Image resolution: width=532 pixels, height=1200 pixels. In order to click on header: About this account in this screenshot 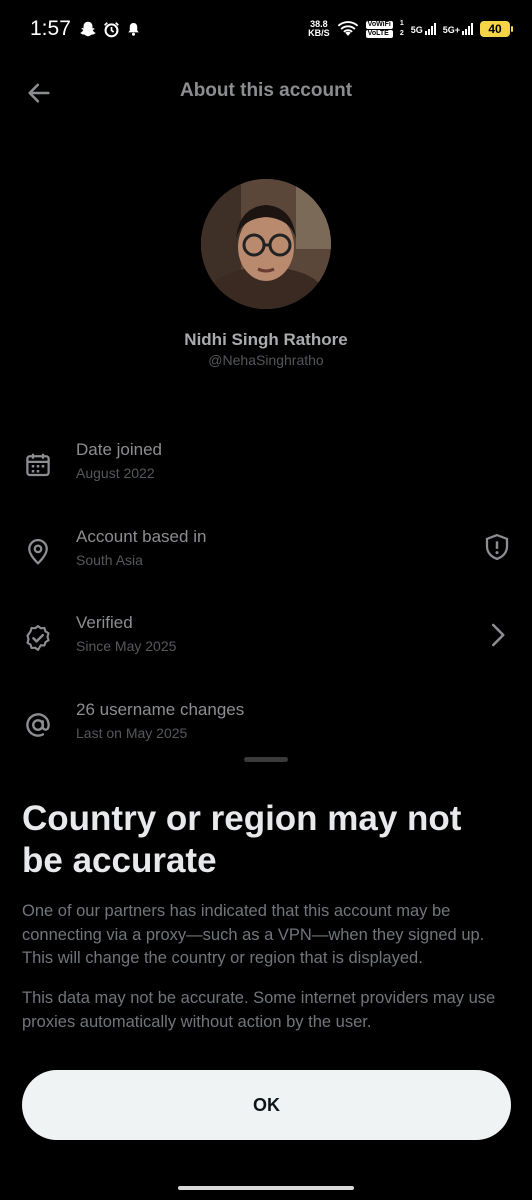, I will do `click(266, 92)`.